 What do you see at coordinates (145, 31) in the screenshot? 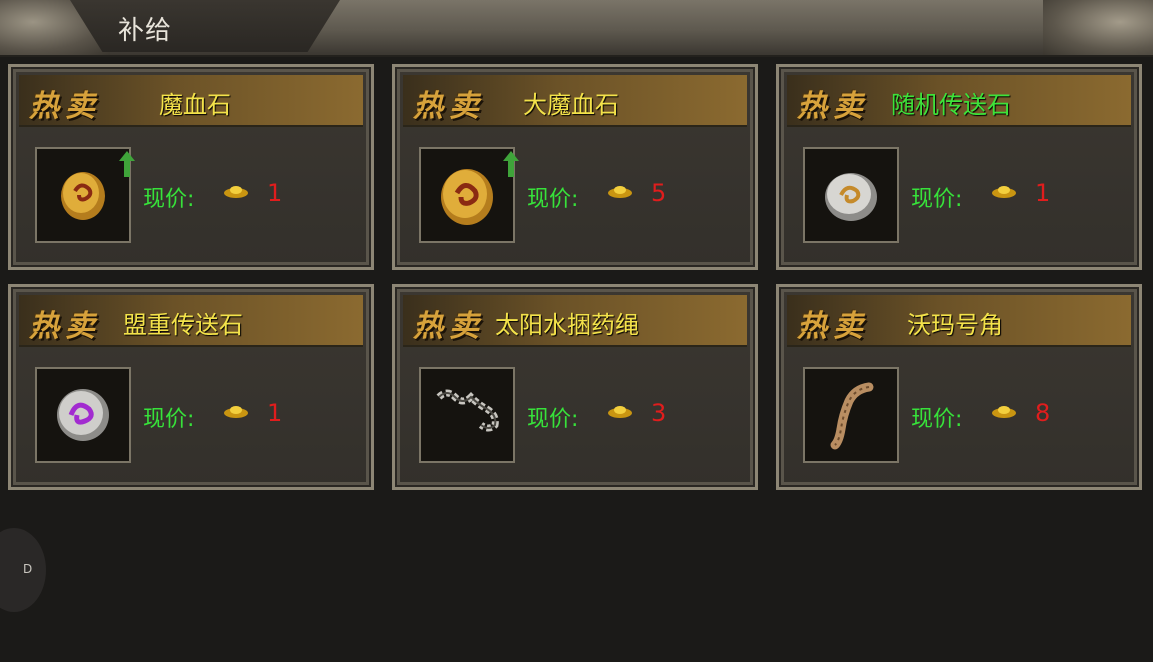
I see `window-title: 补给` at bounding box center [145, 31].